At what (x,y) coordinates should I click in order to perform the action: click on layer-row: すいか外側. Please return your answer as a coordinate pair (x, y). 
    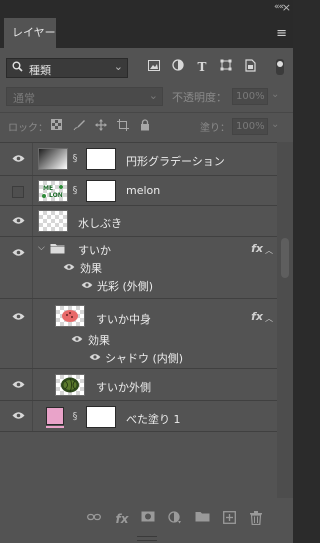
    Looking at the image, I should click on (138, 384).